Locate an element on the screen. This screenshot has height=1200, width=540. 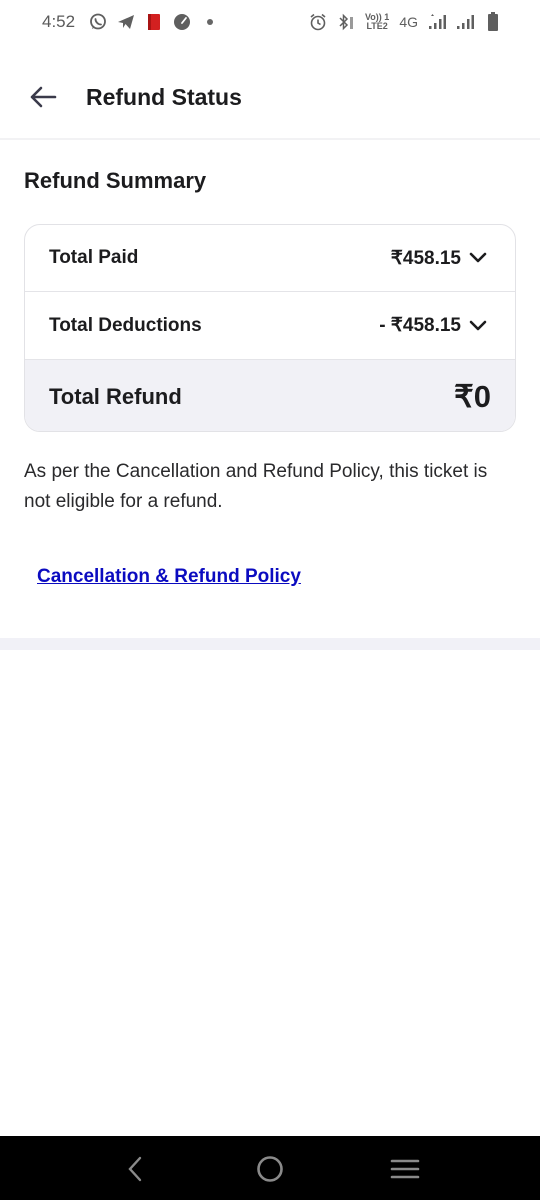
signal-sim1-icon is located at coordinates (437, 22).